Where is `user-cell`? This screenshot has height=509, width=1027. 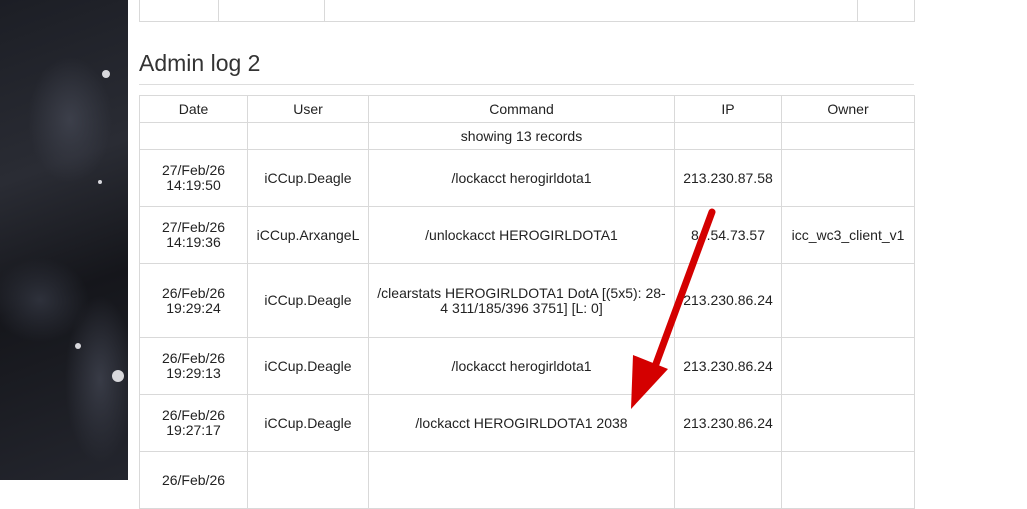 user-cell is located at coordinates (308, 480).